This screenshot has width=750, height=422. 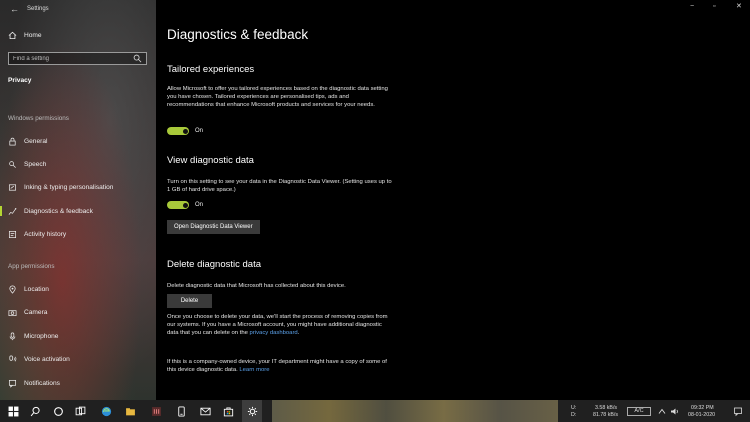 I want to click on window-title: Settings, so click(x=38, y=9).